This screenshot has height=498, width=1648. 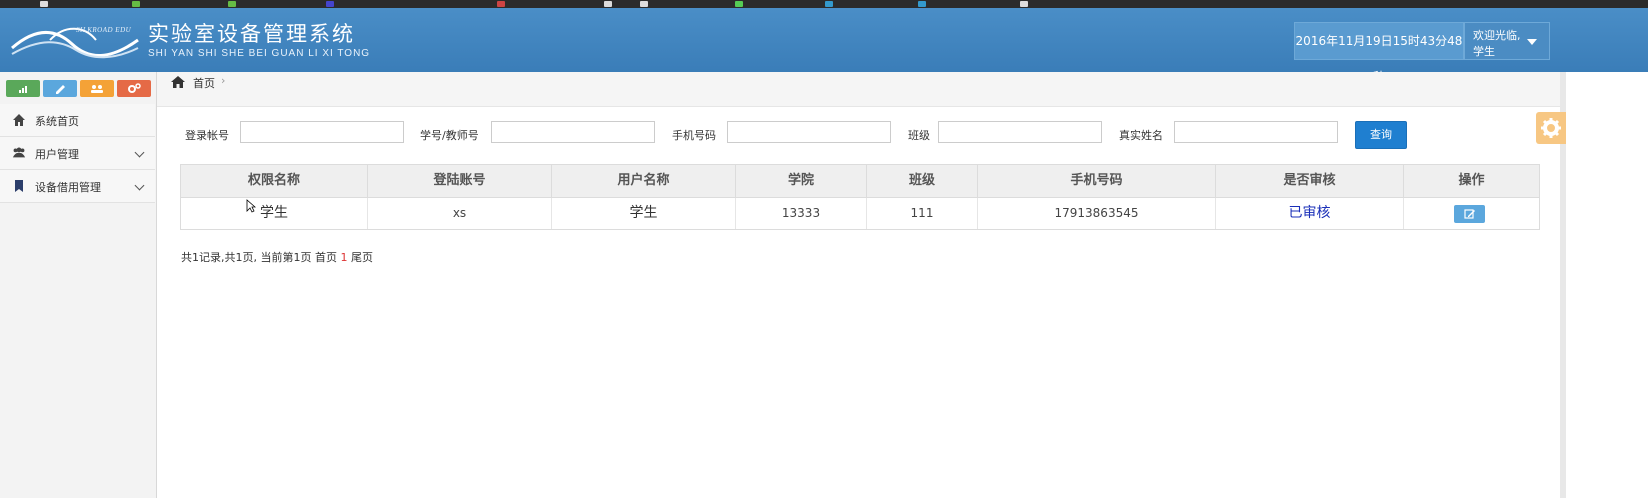 I want to click on real-name-input, so click(x=1256, y=132).